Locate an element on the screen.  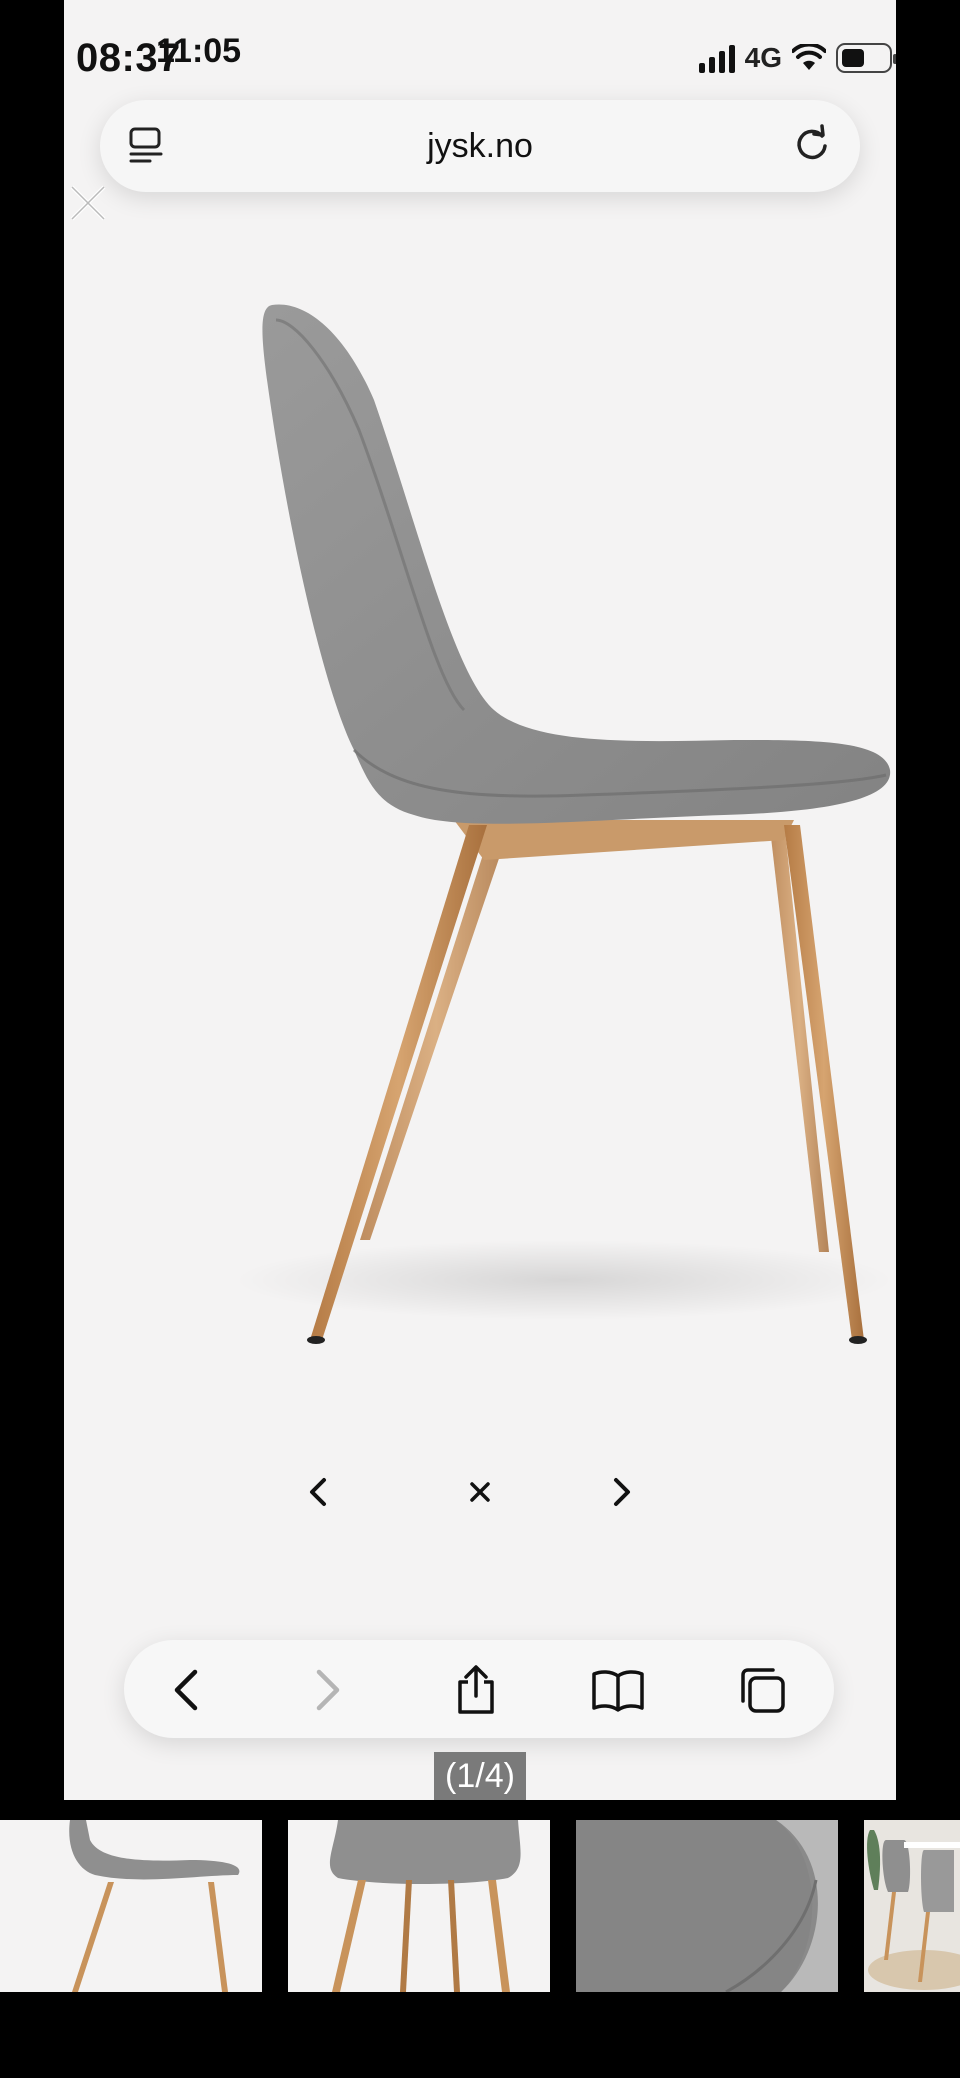
back-icon is located at coordinates (186, 1690).